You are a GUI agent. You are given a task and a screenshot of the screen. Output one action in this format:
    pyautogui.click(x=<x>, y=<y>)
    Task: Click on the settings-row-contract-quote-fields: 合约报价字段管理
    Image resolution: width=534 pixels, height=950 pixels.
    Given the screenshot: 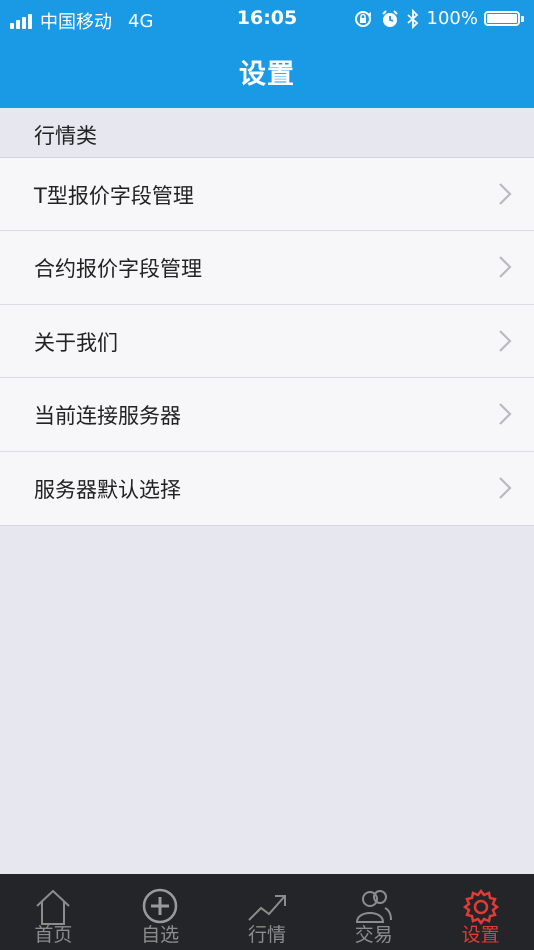 What is the action you would take?
    pyautogui.click(x=267, y=268)
    